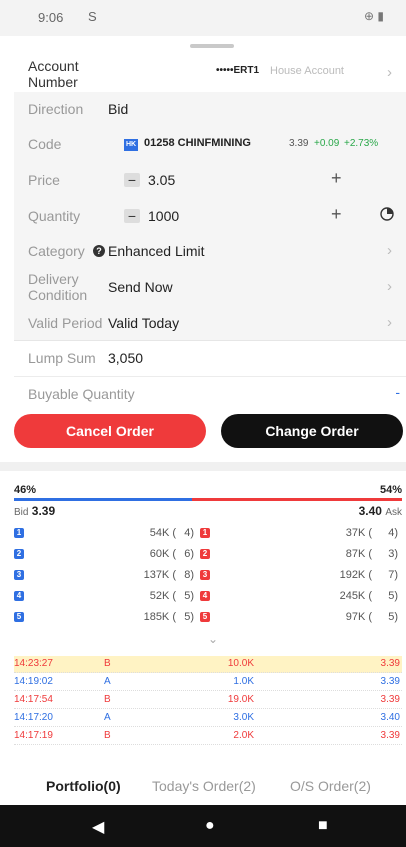 This screenshot has width=406, height=847. I want to click on battery-icon: ⊕ ▮, so click(374, 16).